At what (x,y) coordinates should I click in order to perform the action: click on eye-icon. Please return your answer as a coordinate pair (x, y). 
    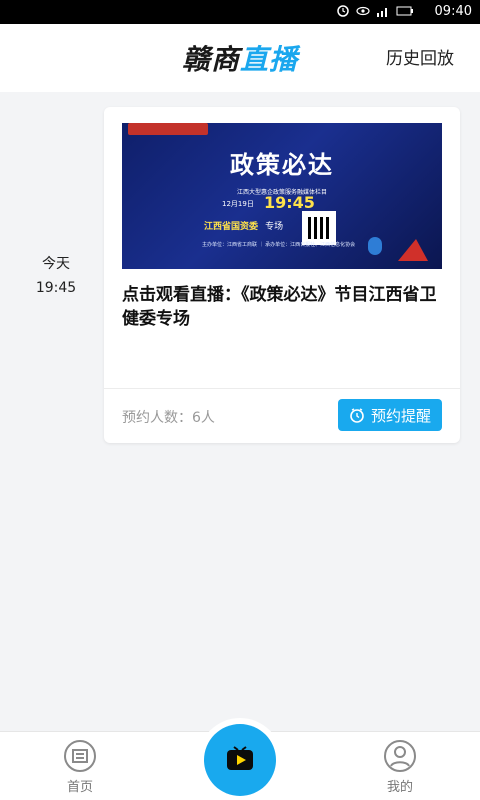
    Looking at the image, I should click on (363, 11).